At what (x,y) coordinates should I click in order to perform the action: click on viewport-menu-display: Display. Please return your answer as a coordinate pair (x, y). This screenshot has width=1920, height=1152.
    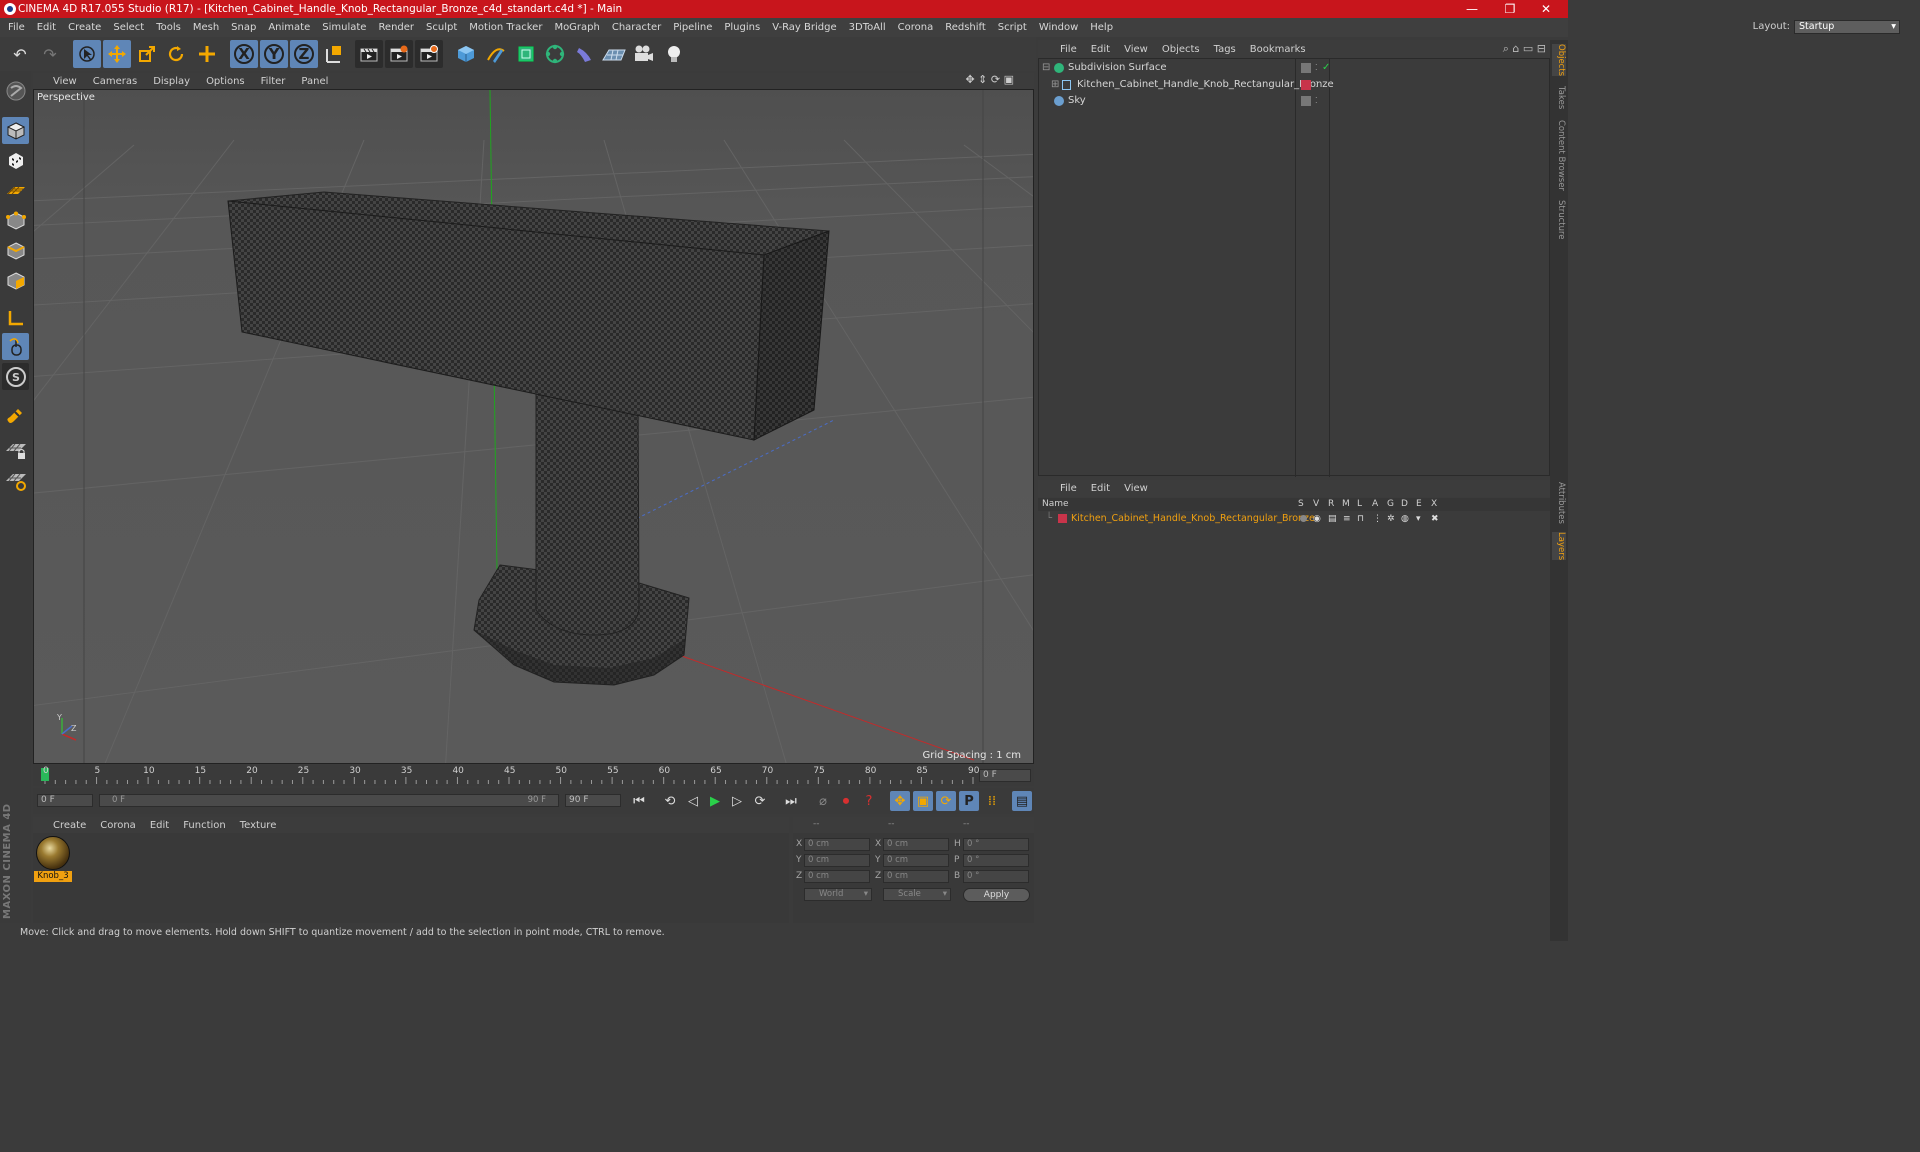
    Looking at the image, I should click on (171, 81).